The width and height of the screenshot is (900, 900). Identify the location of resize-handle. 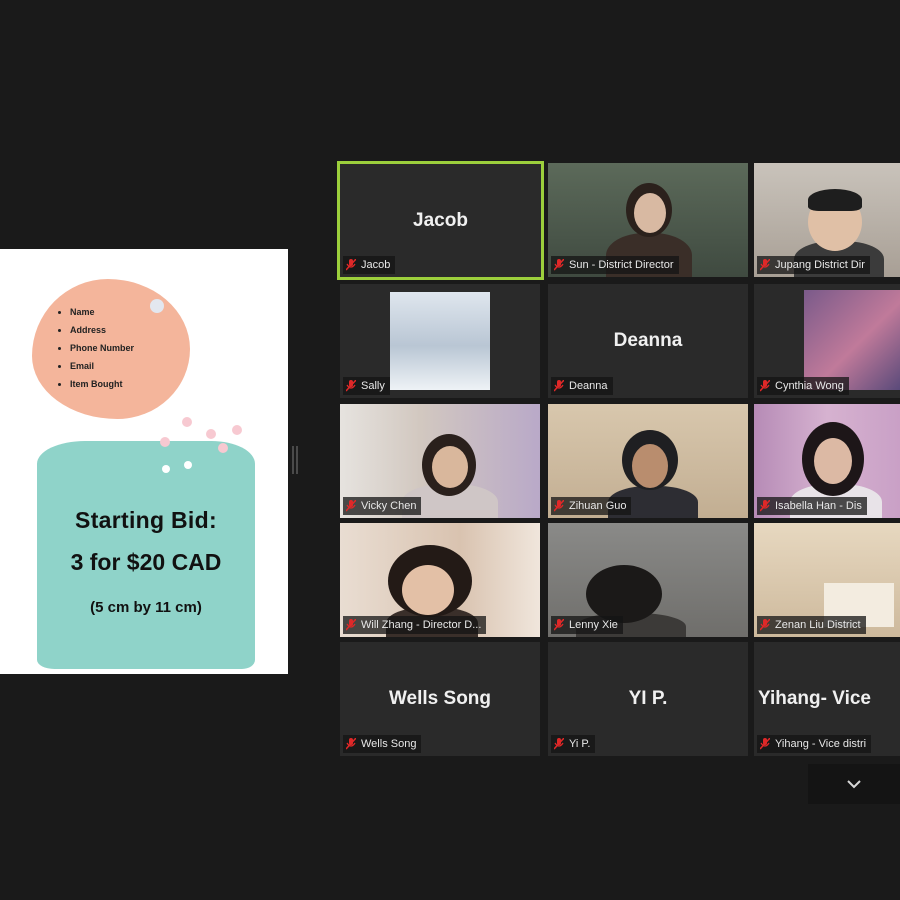
(295, 460).